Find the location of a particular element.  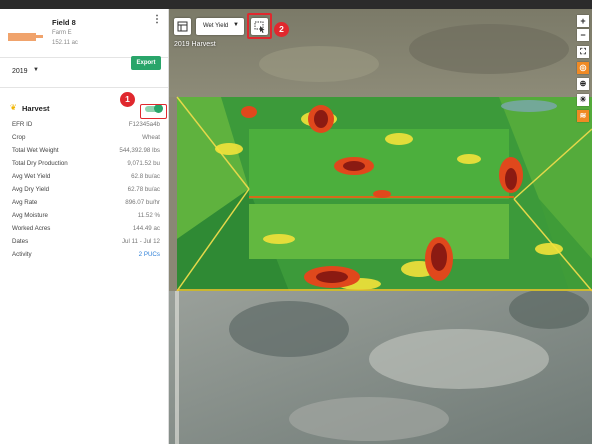

callout-badge-1: 1 is located at coordinates (127, 99).